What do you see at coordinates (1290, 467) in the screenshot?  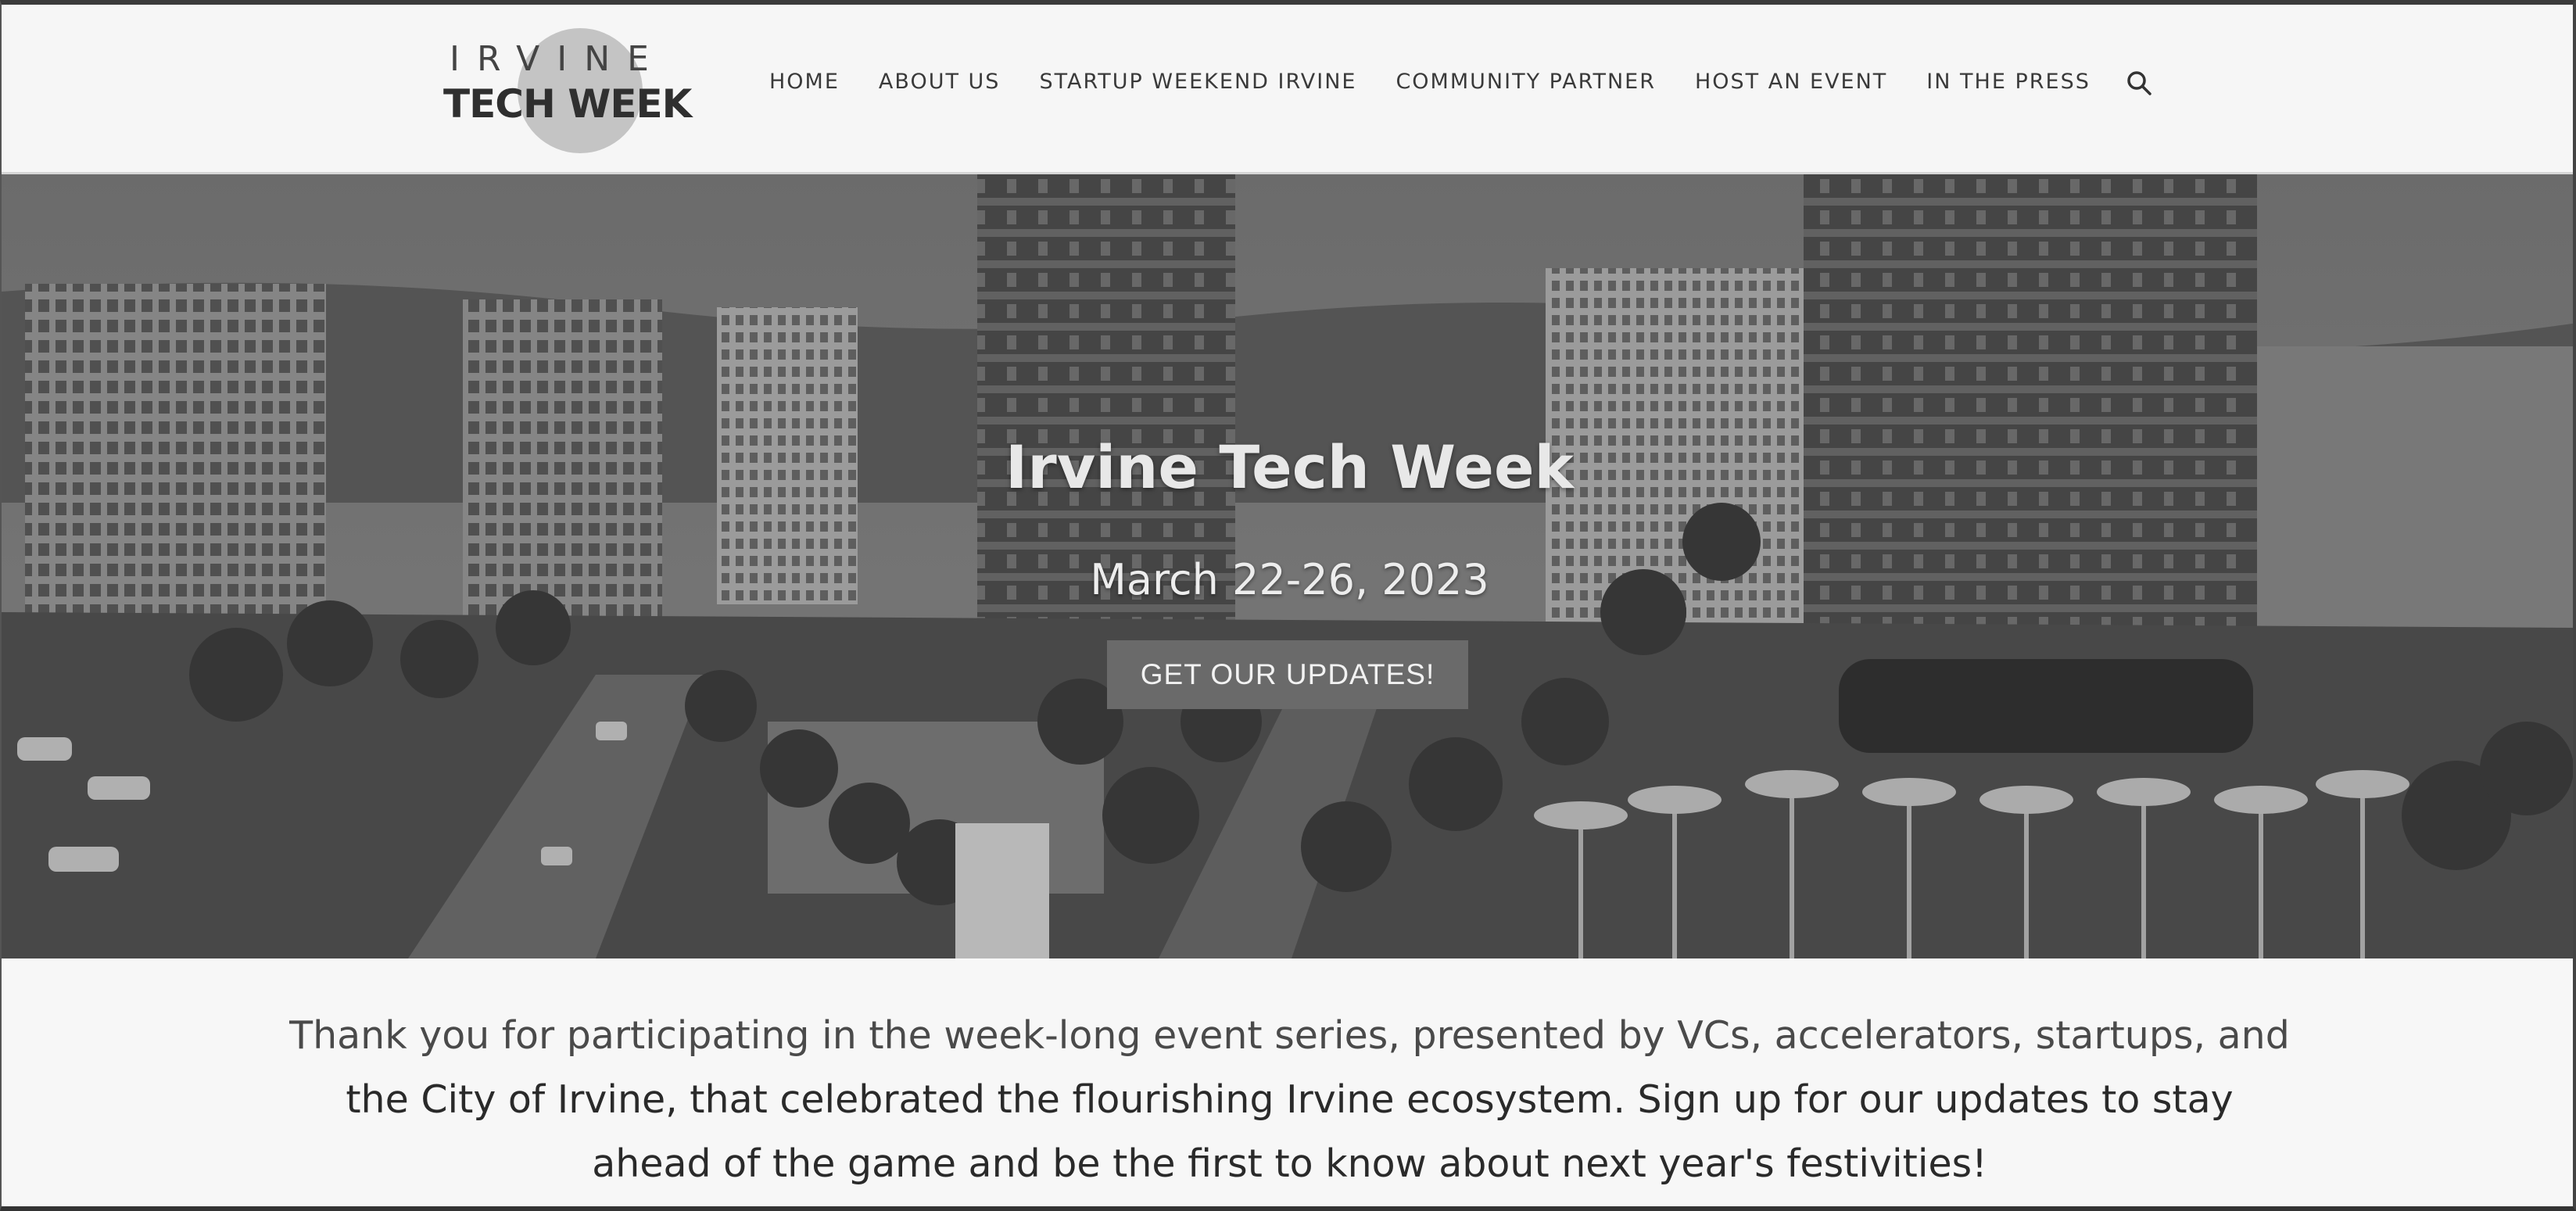 I see `hero-title: Irvine Tech Week` at bounding box center [1290, 467].